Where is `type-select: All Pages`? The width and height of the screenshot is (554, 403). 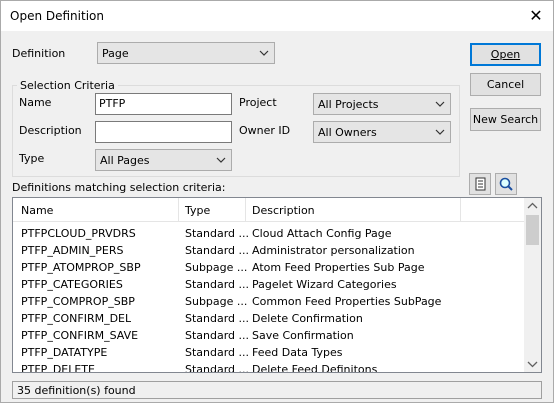
type-select: All Pages is located at coordinates (163, 160).